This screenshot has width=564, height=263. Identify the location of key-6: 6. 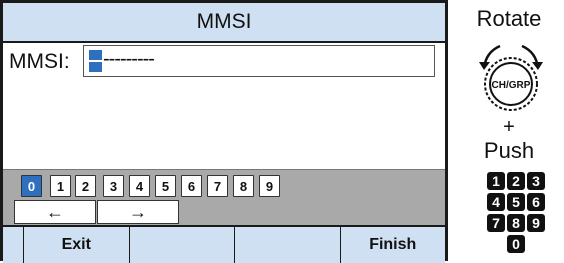
(191, 186).